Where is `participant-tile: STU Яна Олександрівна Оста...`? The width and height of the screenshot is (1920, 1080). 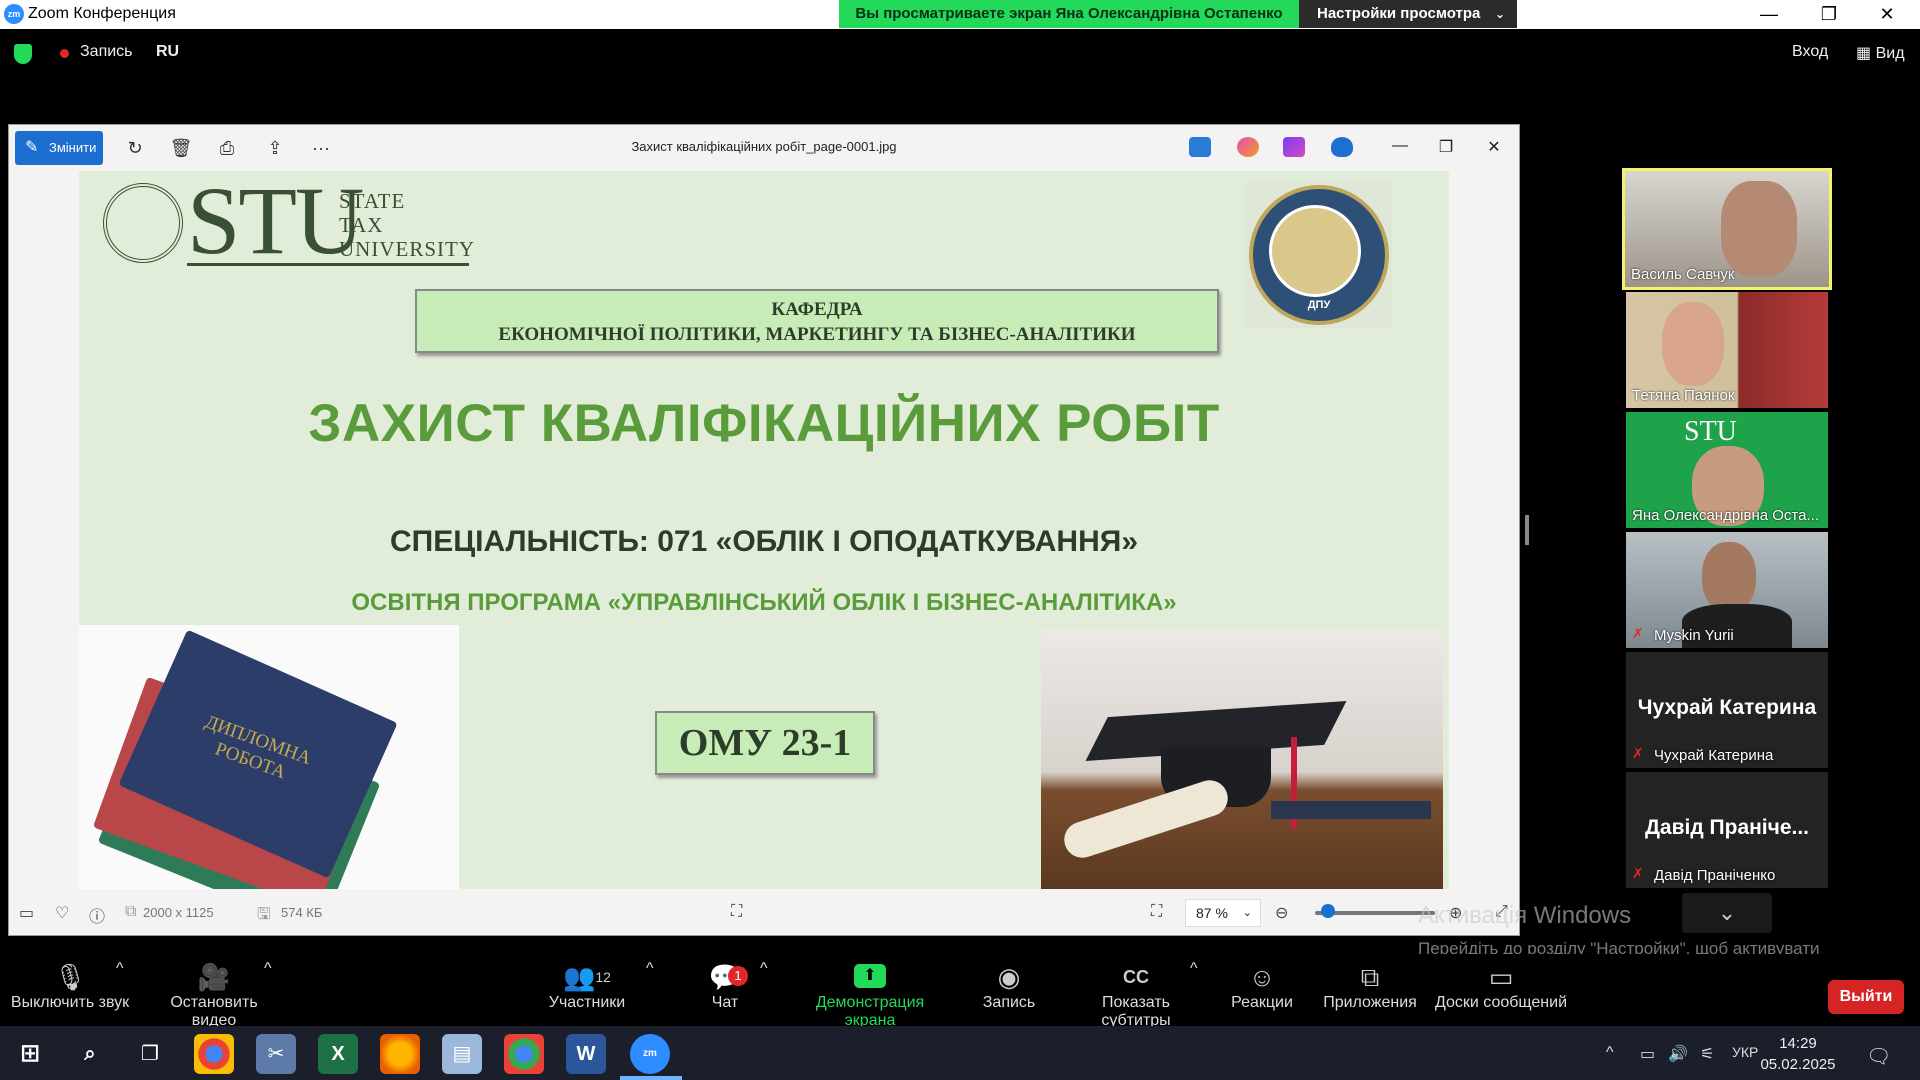
participant-tile: STU Яна Олександрівна Оста... is located at coordinates (1727, 470).